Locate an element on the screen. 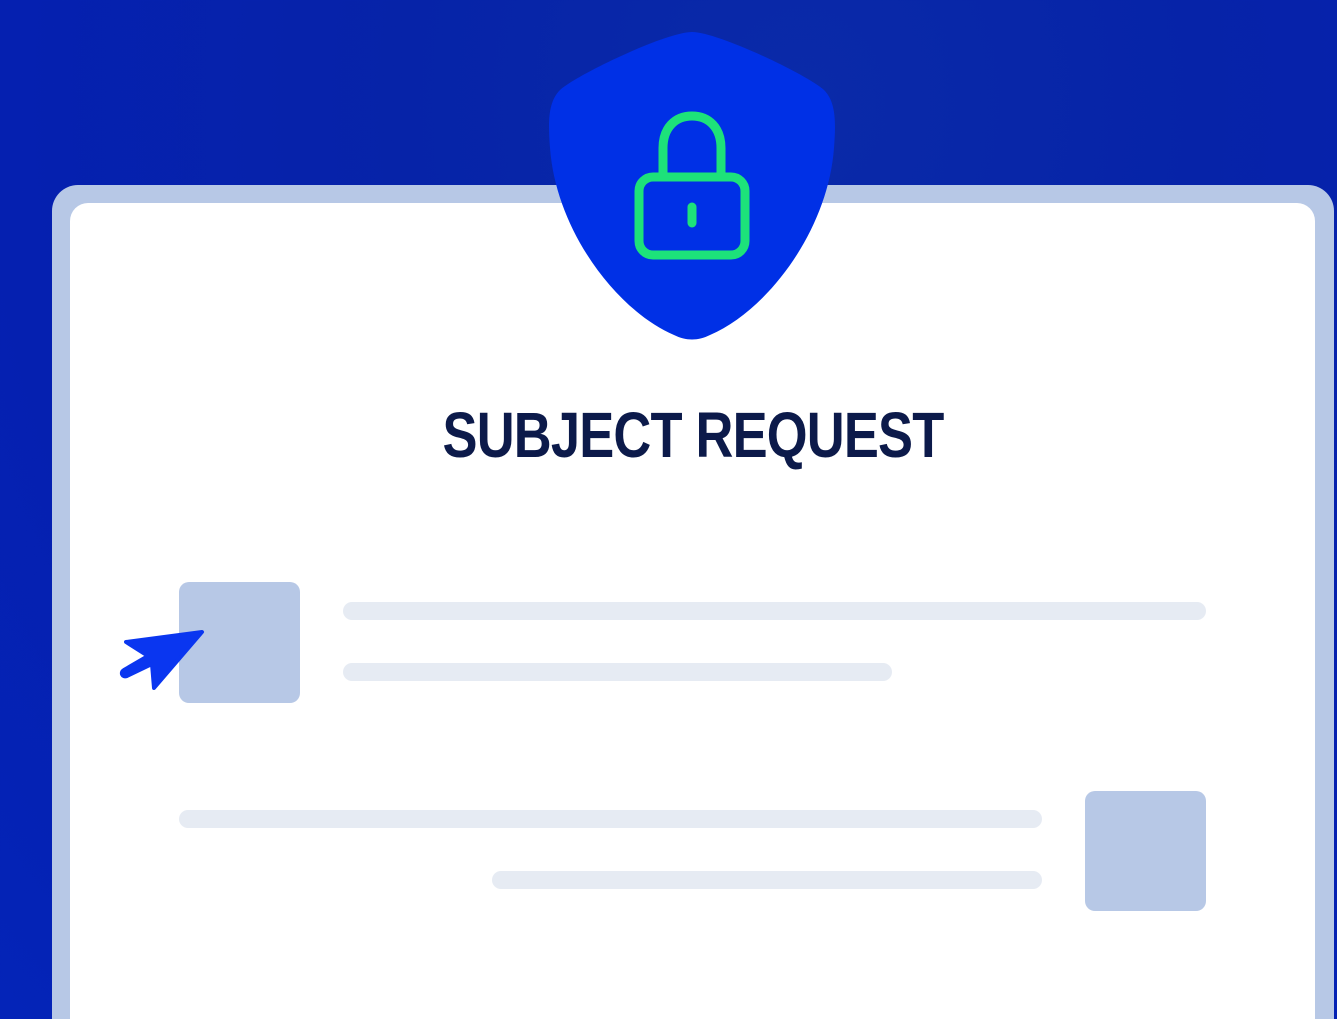  cursor-arrow-icon is located at coordinates (161, 660).